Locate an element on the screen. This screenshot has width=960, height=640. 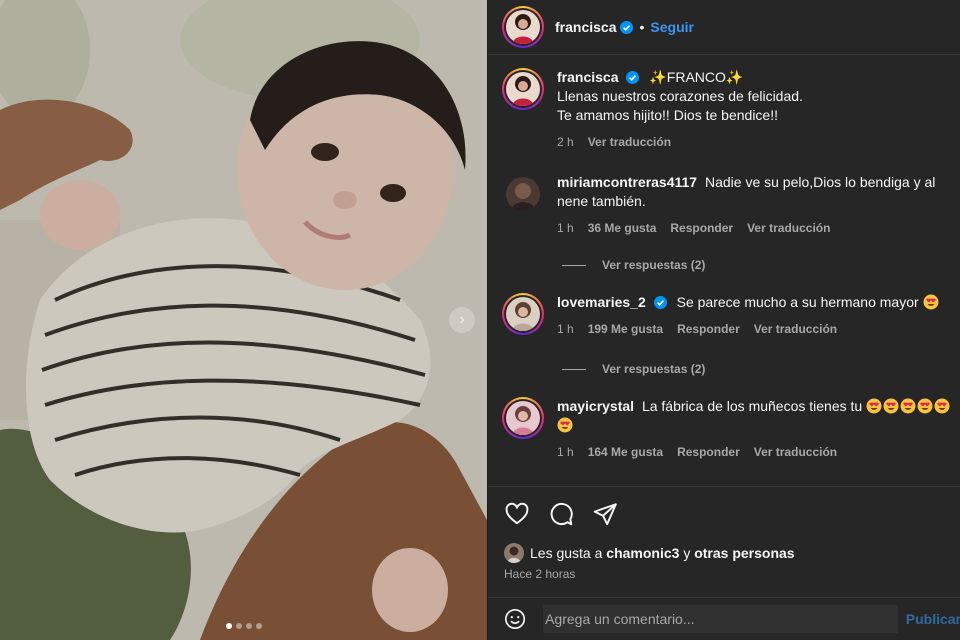
send-icon is located at coordinates (605, 514).